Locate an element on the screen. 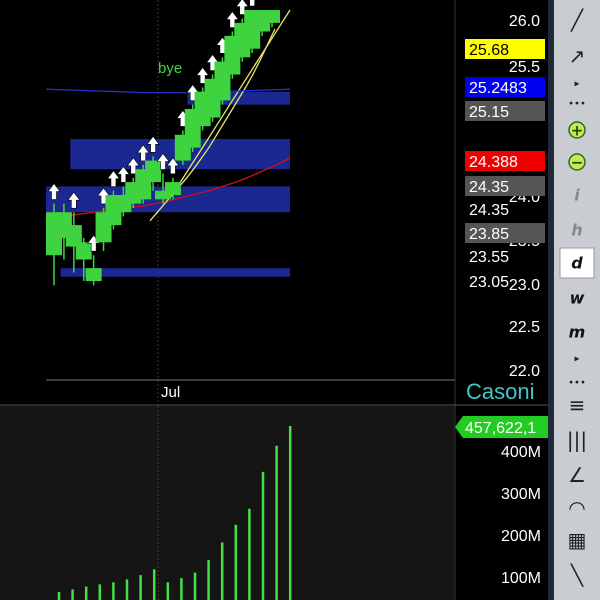 The height and width of the screenshot is (600, 600). fan-lines-icon: ∠ is located at coordinates (577, 475).